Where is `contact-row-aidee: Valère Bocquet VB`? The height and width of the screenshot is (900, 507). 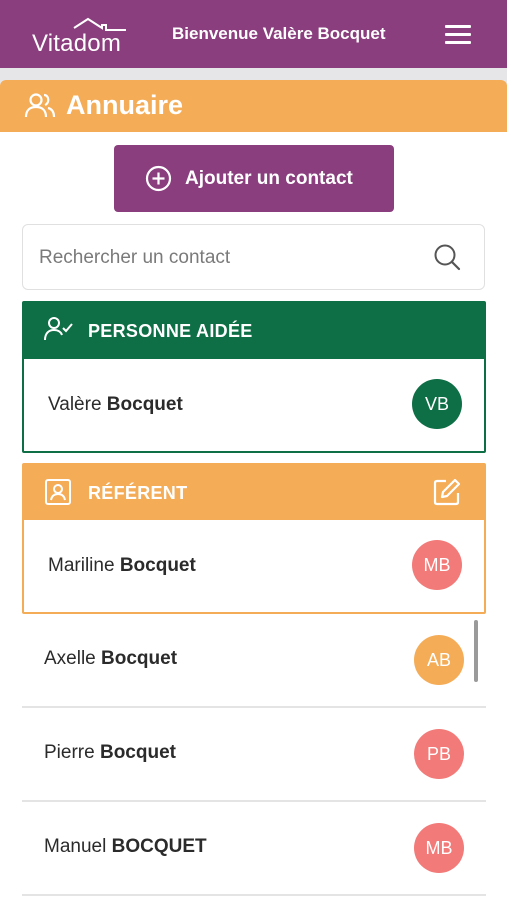 contact-row-aidee: Valère Bocquet VB is located at coordinates (254, 405).